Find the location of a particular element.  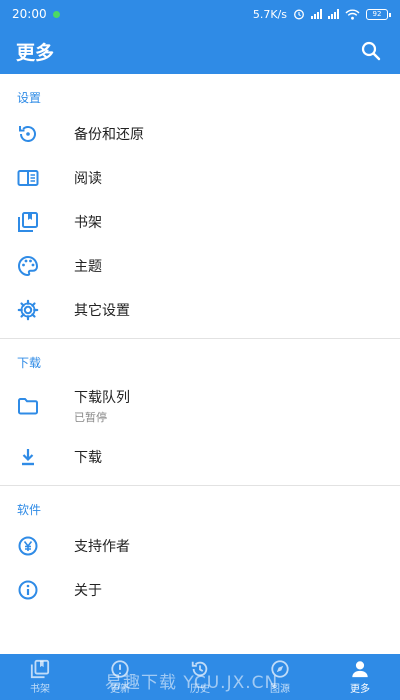

app-bar: 更多 is located at coordinates (200, 51).